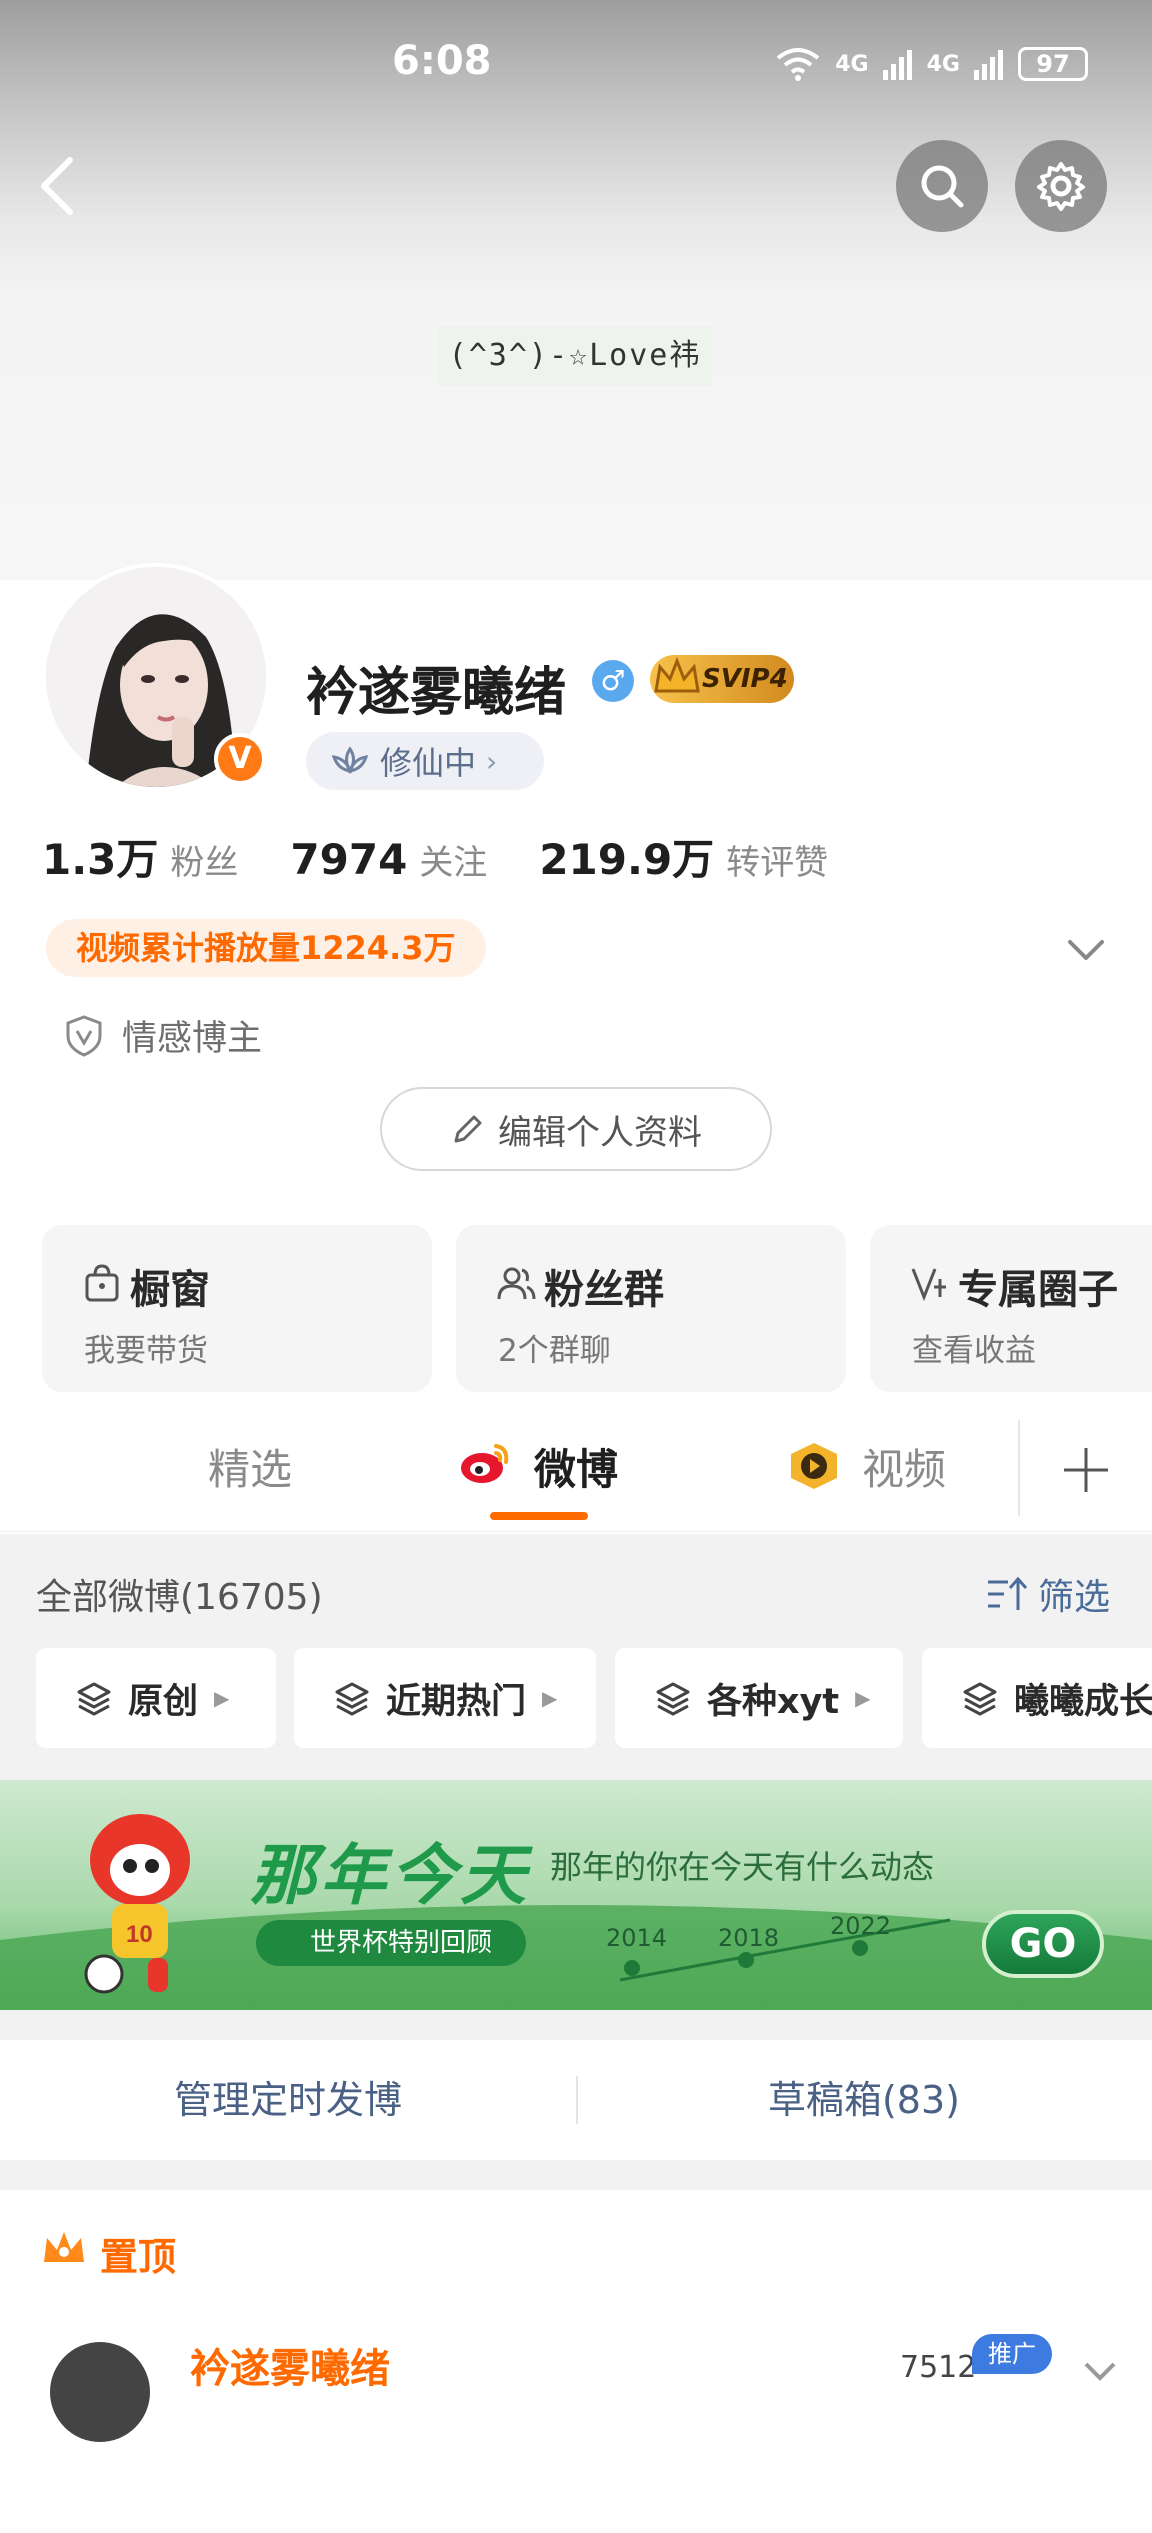 The width and height of the screenshot is (1152, 2533). I want to click on promo-go-button: GO, so click(1043, 1944).